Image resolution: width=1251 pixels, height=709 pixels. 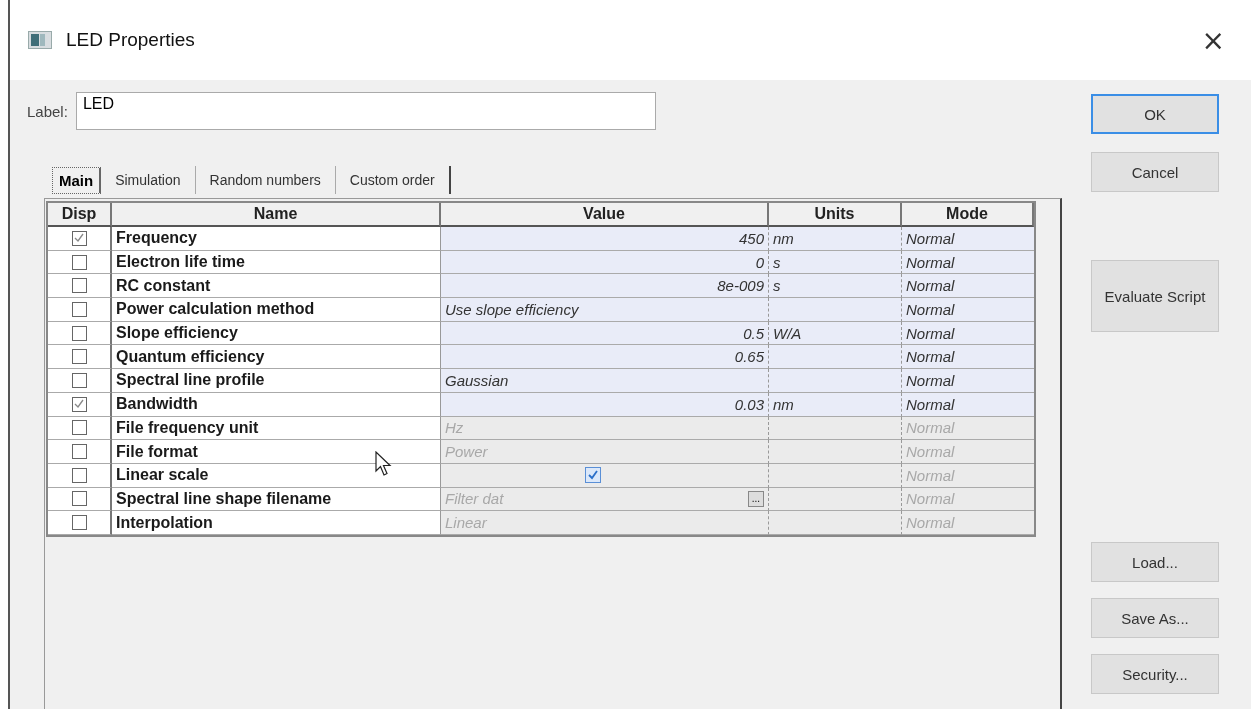 What do you see at coordinates (1155, 172) in the screenshot?
I see `dialog-button: Cancel` at bounding box center [1155, 172].